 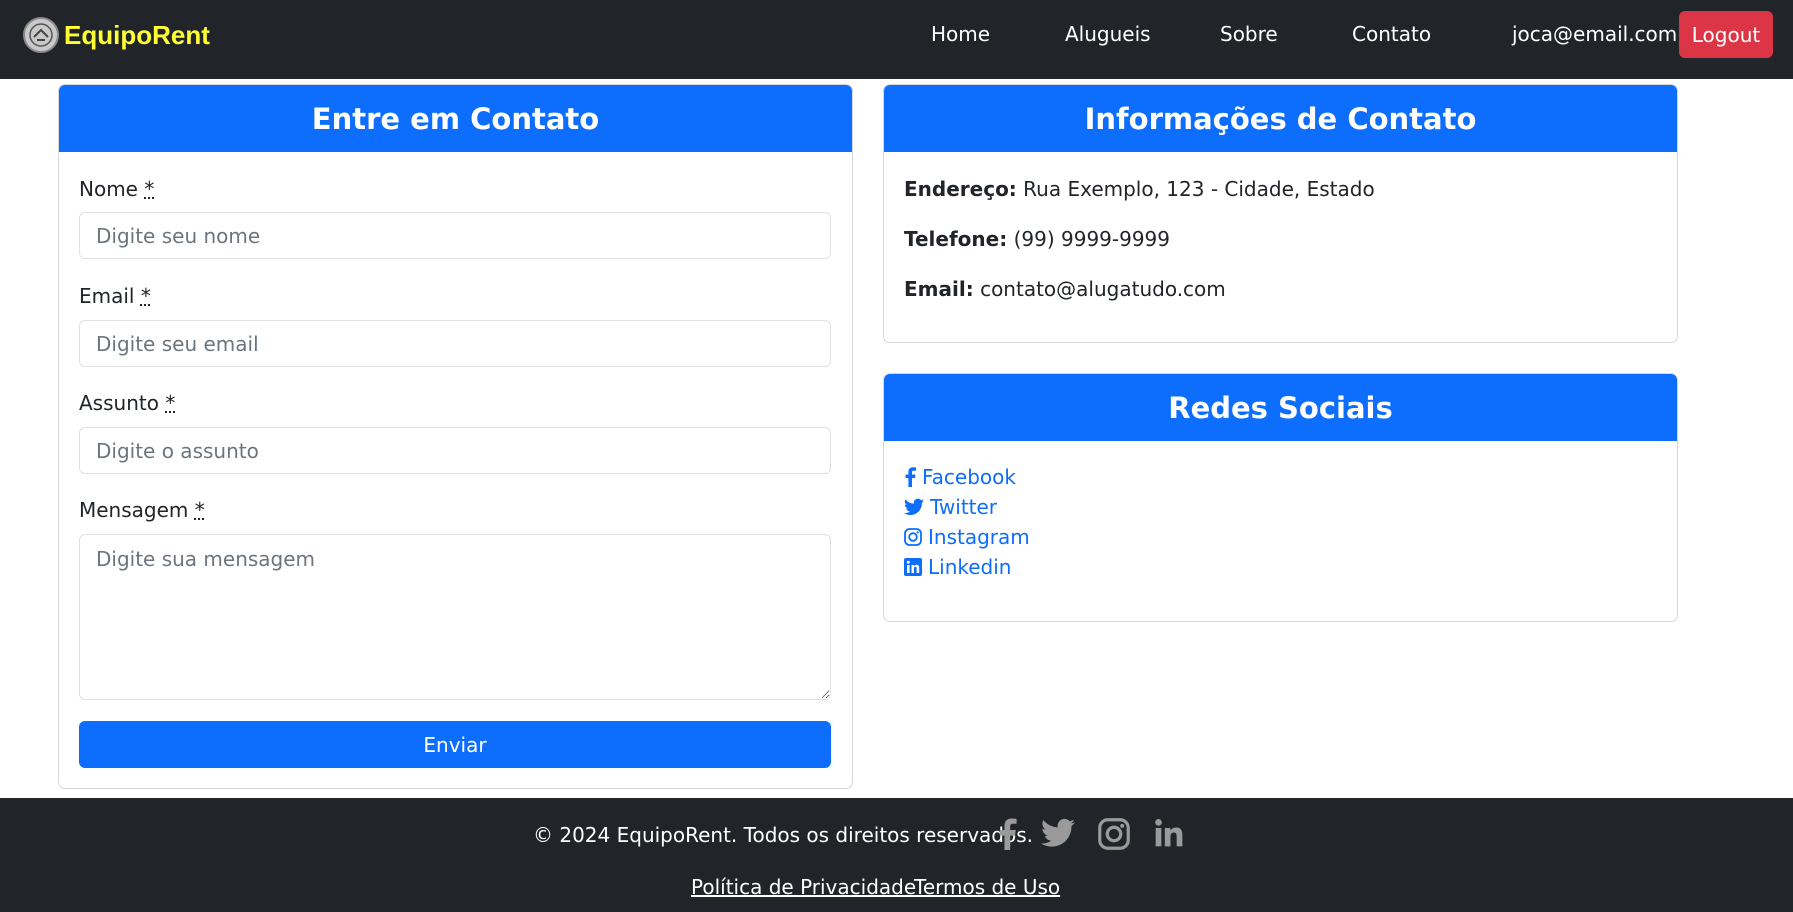 What do you see at coordinates (1595, 34) in the screenshot?
I see `user-email: joca@email.com` at bounding box center [1595, 34].